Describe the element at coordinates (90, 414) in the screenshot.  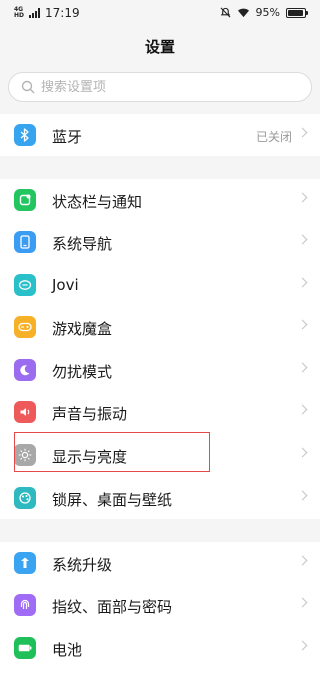
I see `setting-label: 声音与振动` at that location.